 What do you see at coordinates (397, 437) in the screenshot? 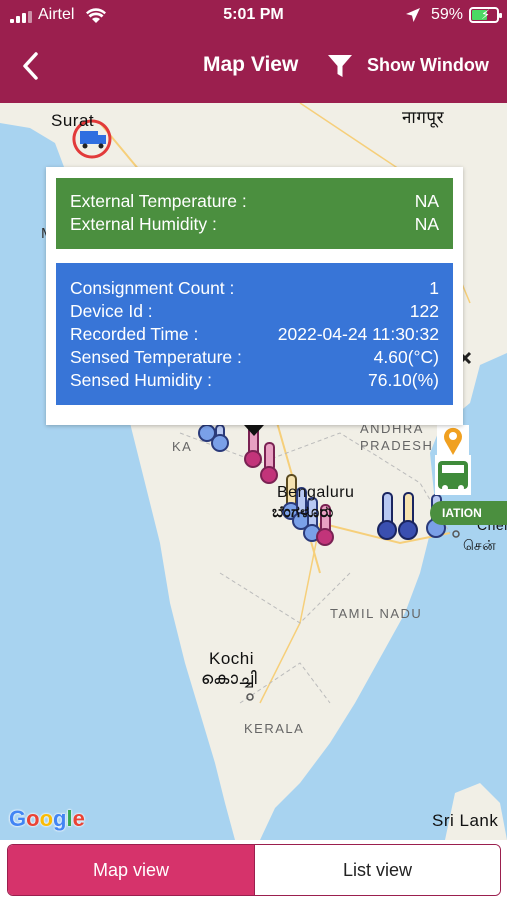
I see `map-label-andhra-pradesh: ANDHRA PRADESH` at bounding box center [397, 437].